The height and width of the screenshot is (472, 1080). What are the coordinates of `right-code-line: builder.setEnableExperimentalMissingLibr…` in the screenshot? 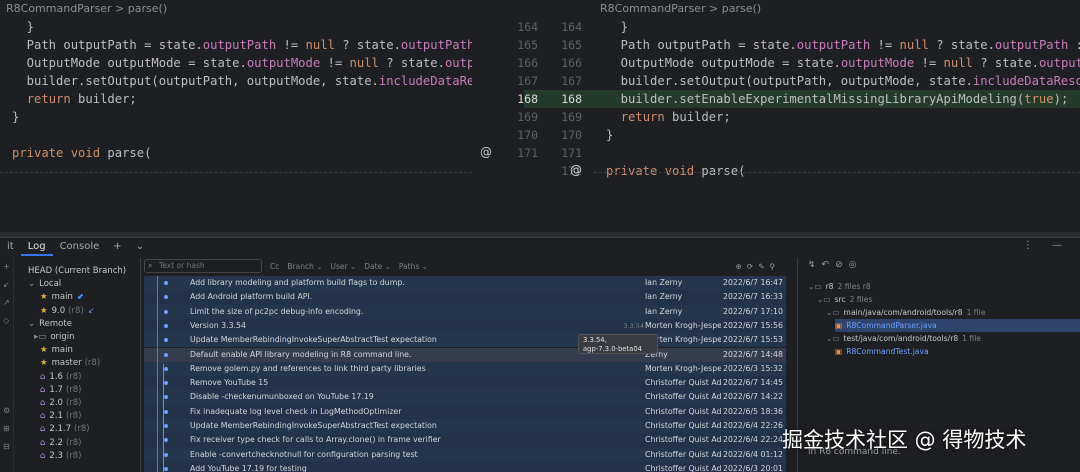 It's located at (837, 99).